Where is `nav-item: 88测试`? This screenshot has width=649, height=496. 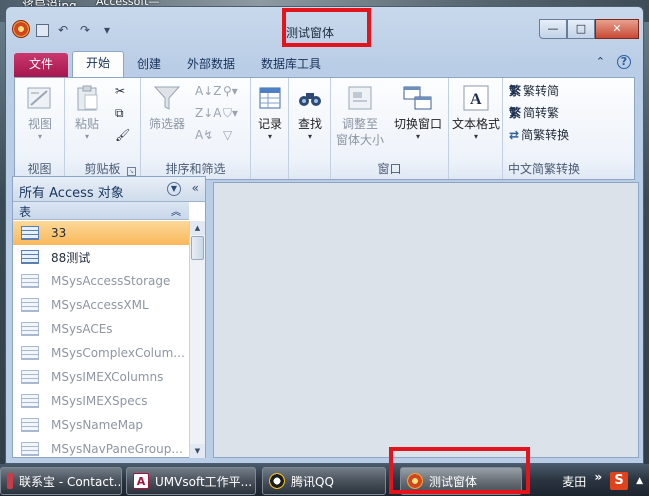
nav-item: 88测试 is located at coordinates (101, 257).